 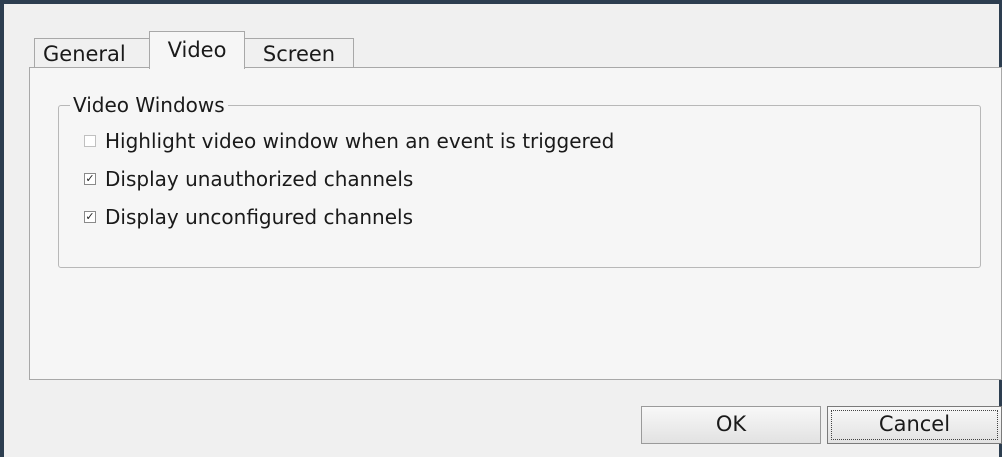 I want to click on ok-button: OK, so click(x=731, y=425).